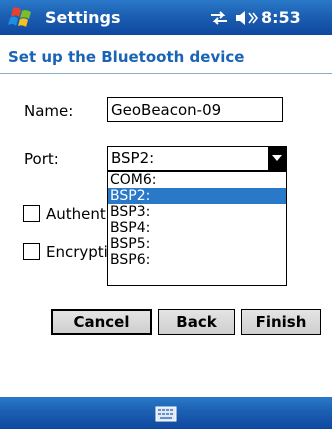 The image size is (332, 429). Describe the element at coordinates (219, 18) in the screenshot. I see `connectivity-icon` at that location.